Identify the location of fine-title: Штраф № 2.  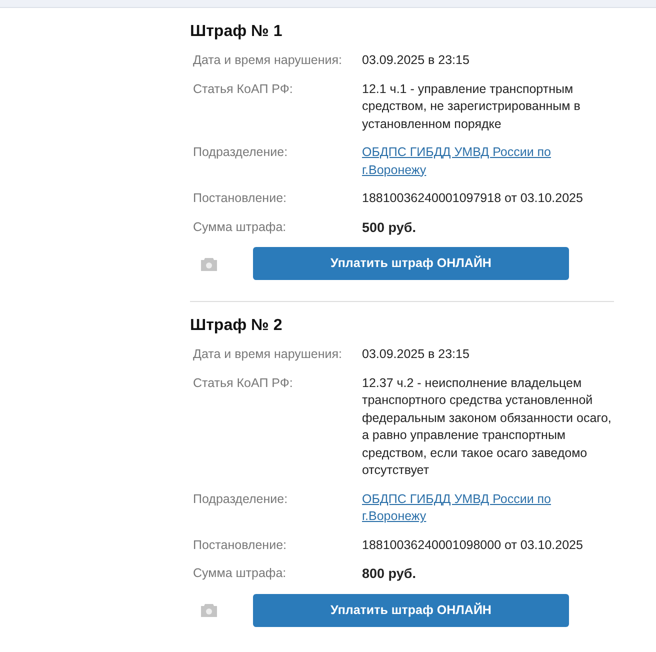
(237, 326).